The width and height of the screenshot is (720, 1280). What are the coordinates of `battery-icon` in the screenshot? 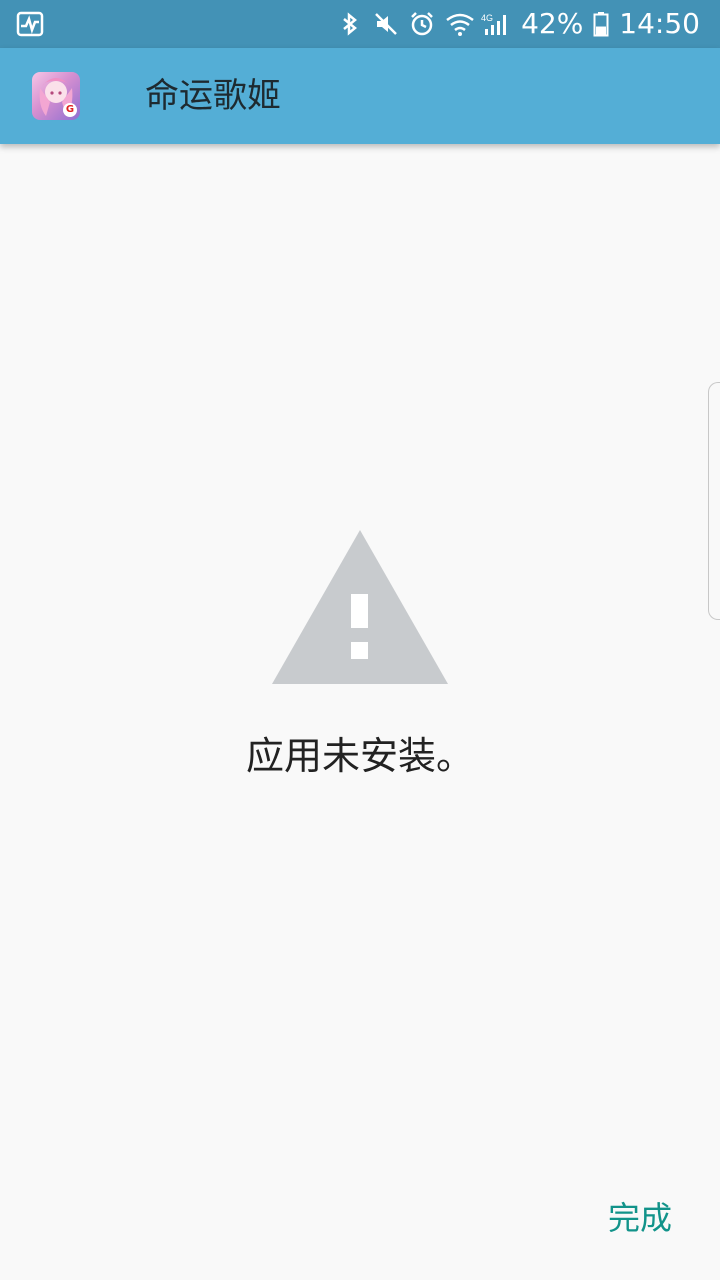 It's located at (601, 24).